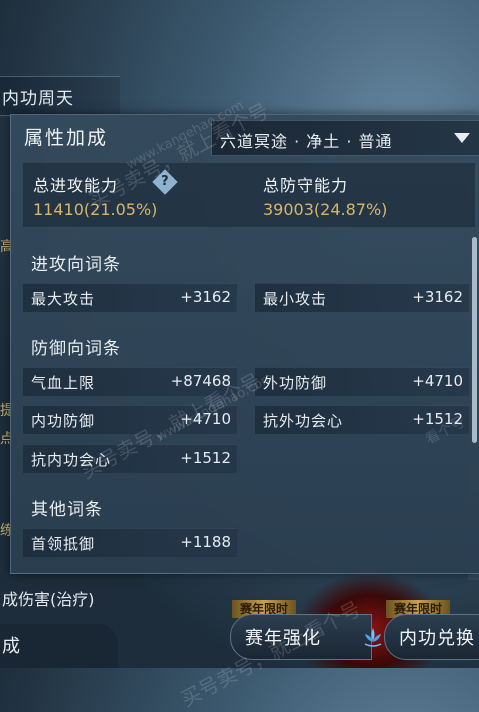  Describe the element at coordinates (362, 297) in the screenshot. I see `stat-row: 最小攻击 +3162` at that location.